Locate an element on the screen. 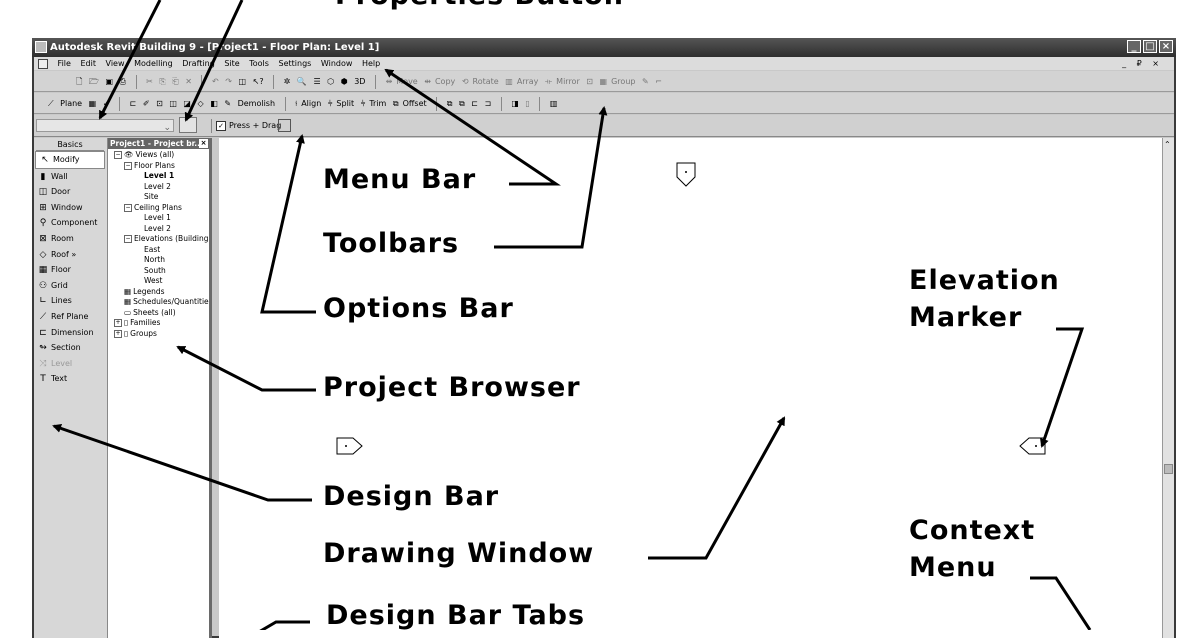  elevation-marker-north is located at coordinates (686, 174).